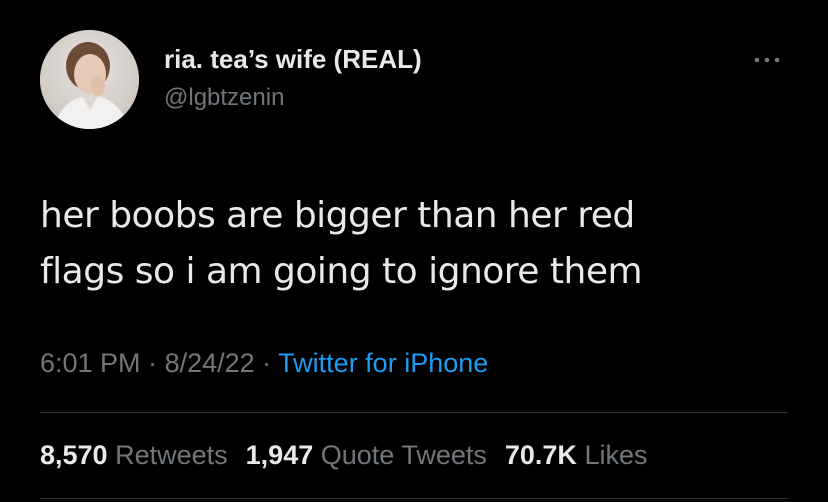 The height and width of the screenshot is (502, 828). What do you see at coordinates (279, 455) in the screenshot?
I see `quote-tweets-count: 1,947` at bounding box center [279, 455].